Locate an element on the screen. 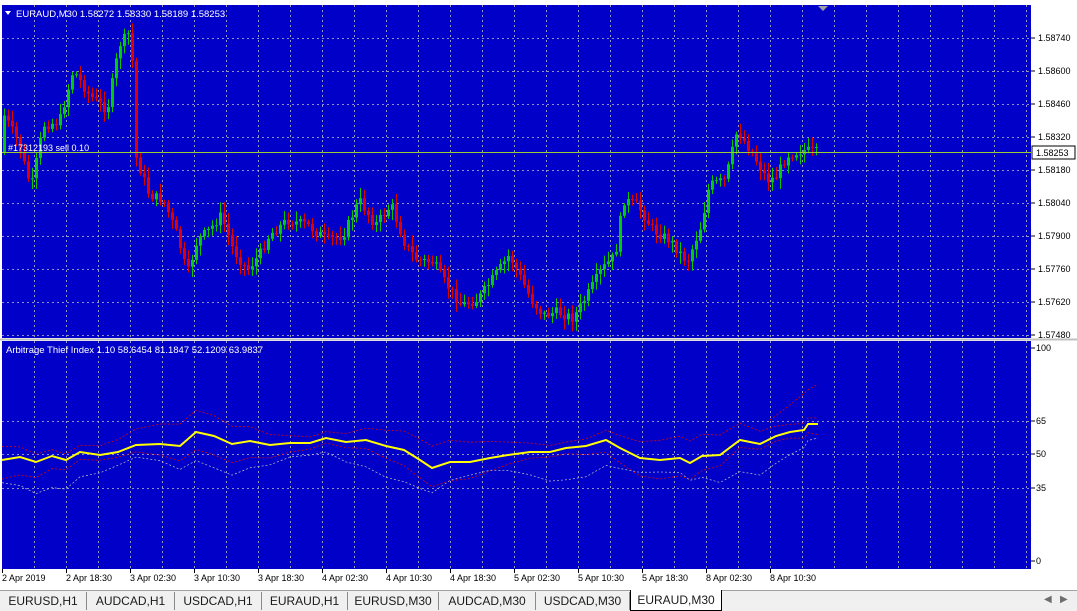 The width and height of the screenshot is (1077, 611). time-label: 3 Apr 02:30 is located at coordinates (153, 578).